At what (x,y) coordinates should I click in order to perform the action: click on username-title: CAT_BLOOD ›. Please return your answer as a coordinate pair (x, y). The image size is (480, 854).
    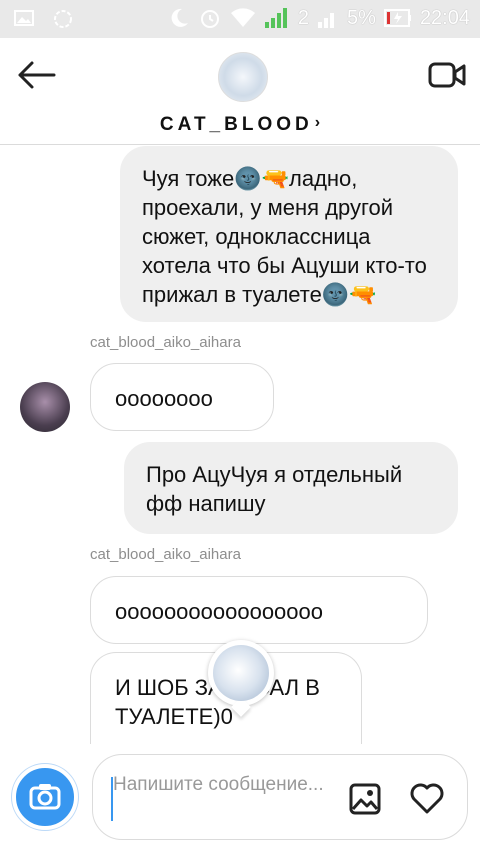
    Looking at the image, I should click on (240, 125).